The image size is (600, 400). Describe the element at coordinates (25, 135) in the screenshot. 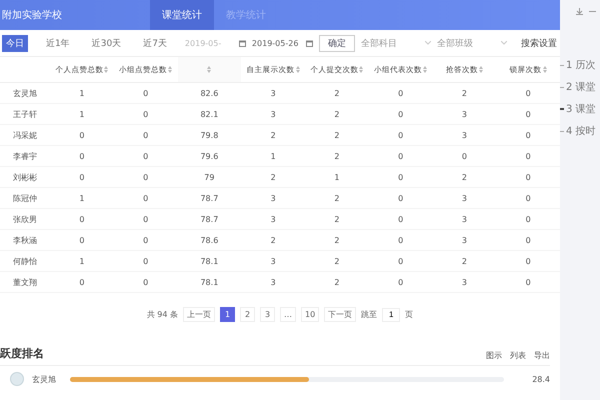

I see `table-cell: 冯采妮` at that location.